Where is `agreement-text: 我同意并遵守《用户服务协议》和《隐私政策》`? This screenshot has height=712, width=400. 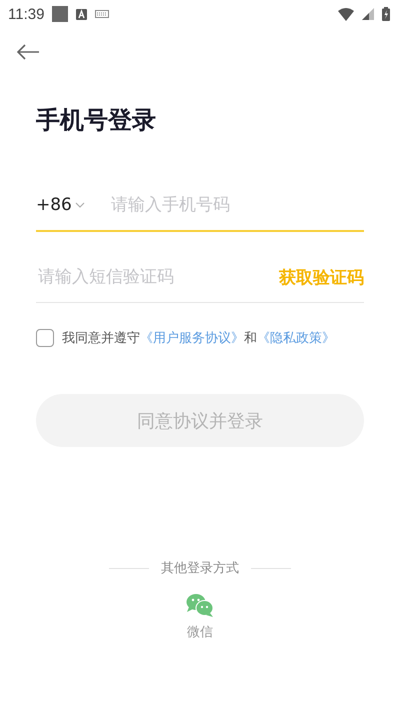
agreement-text: 我同意并遵守《用户服务协议》和《隐私政策》 is located at coordinates (198, 338).